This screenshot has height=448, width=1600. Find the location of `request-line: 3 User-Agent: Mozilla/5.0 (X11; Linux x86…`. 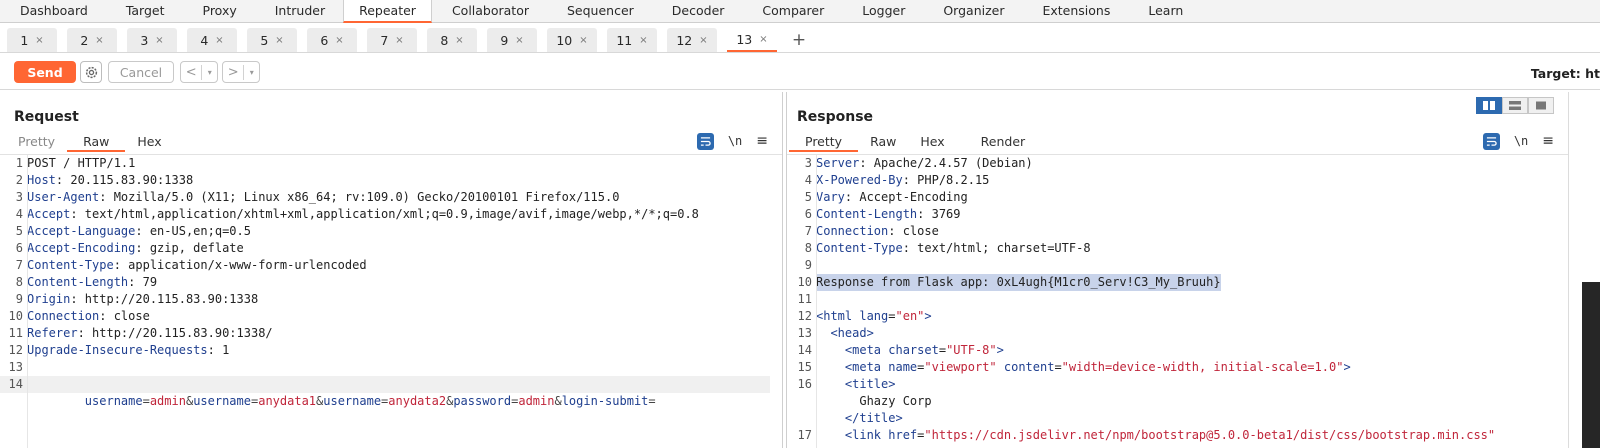

request-line: 3 User-Agent: Mozilla/5.0 (X11; Linux x86… is located at coordinates (391, 197).